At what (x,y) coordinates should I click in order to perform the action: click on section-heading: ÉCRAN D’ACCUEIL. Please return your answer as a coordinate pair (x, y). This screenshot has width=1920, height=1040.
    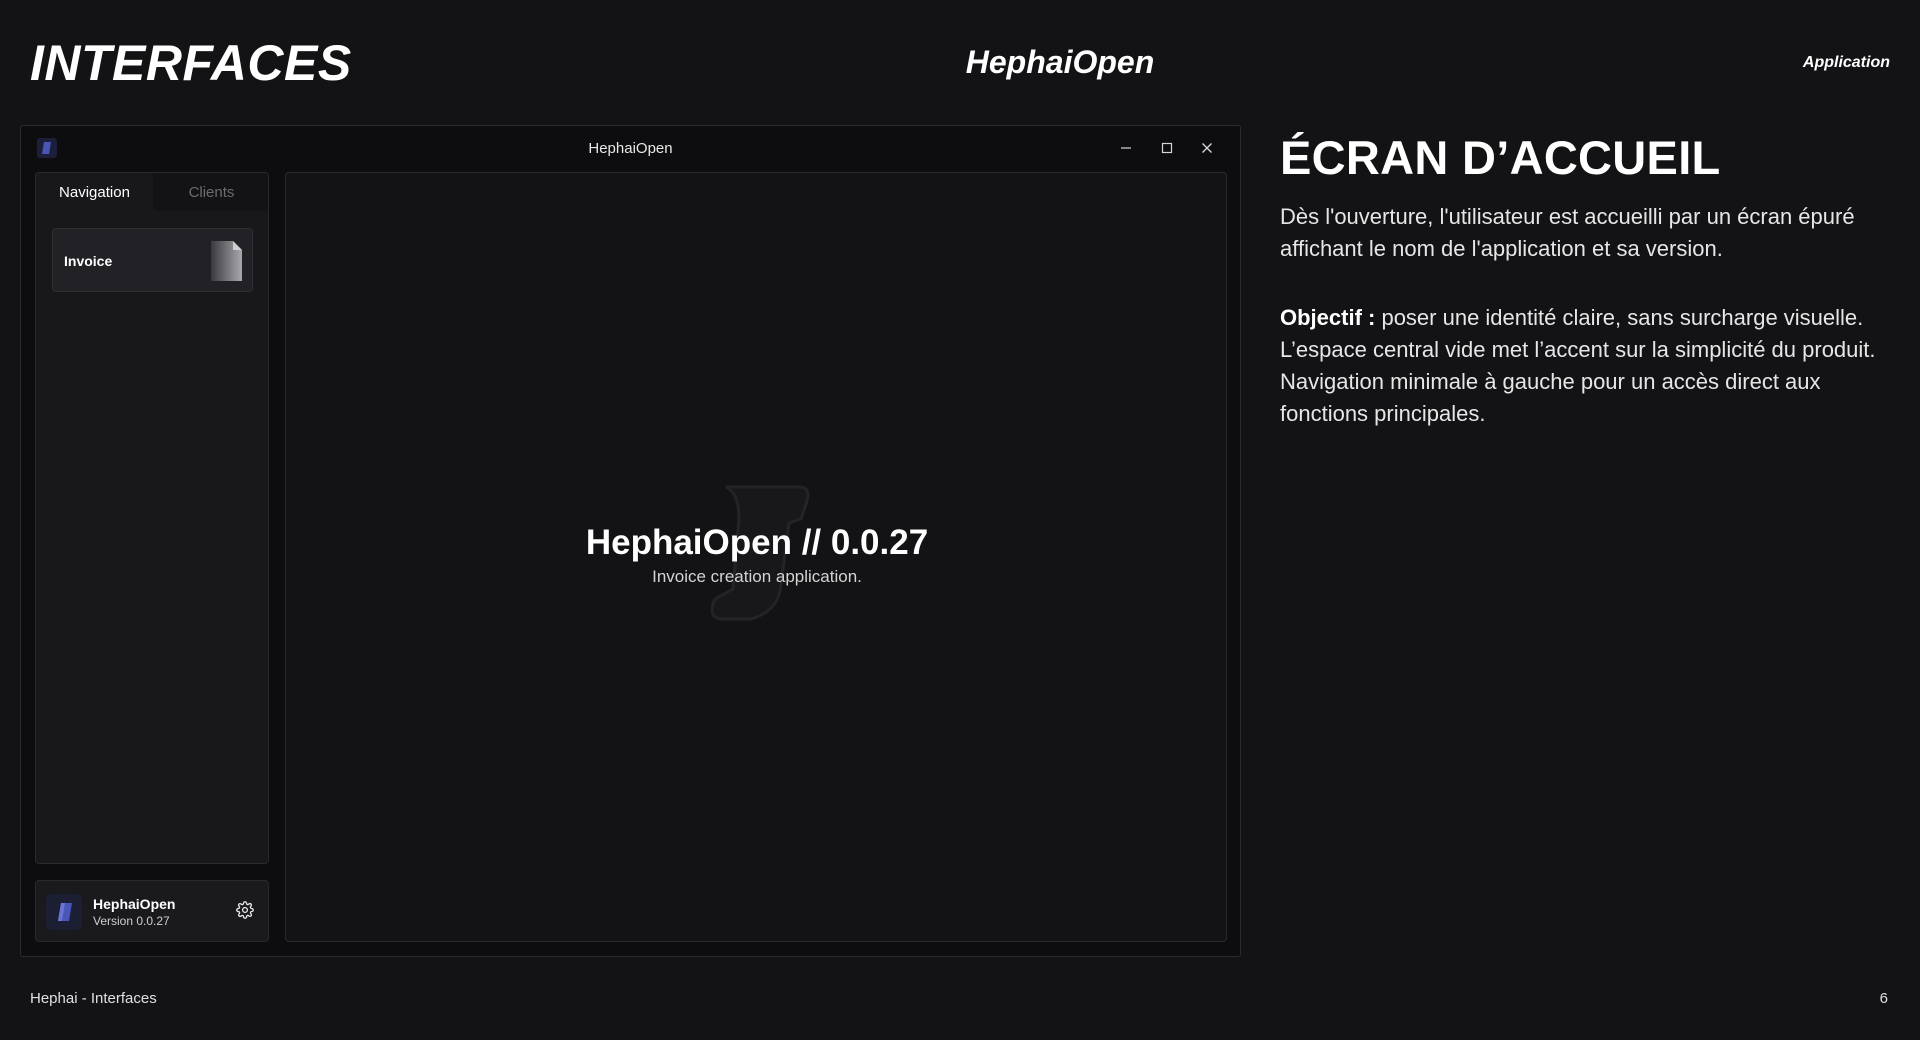
    Looking at the image, I should click on (1500, 157).